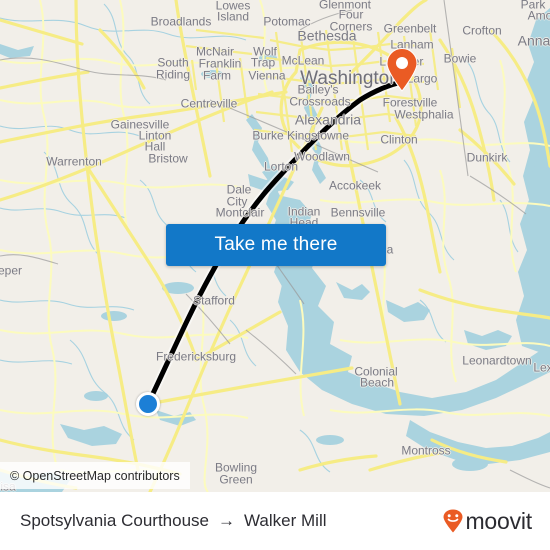  I want to click on route-title: Spotsylvania Courthouse → Walker Mill, so click(173, 521).